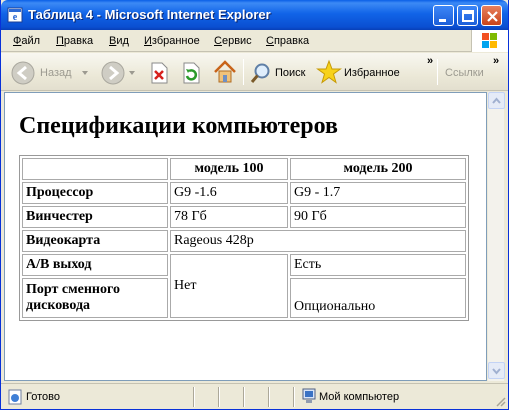 The height and width of the screenshot is (410, 509). Describe the element at coordinates (318, 241) in the screenshot. I see `cell-video-both-models: Rageous 428p` at that location.